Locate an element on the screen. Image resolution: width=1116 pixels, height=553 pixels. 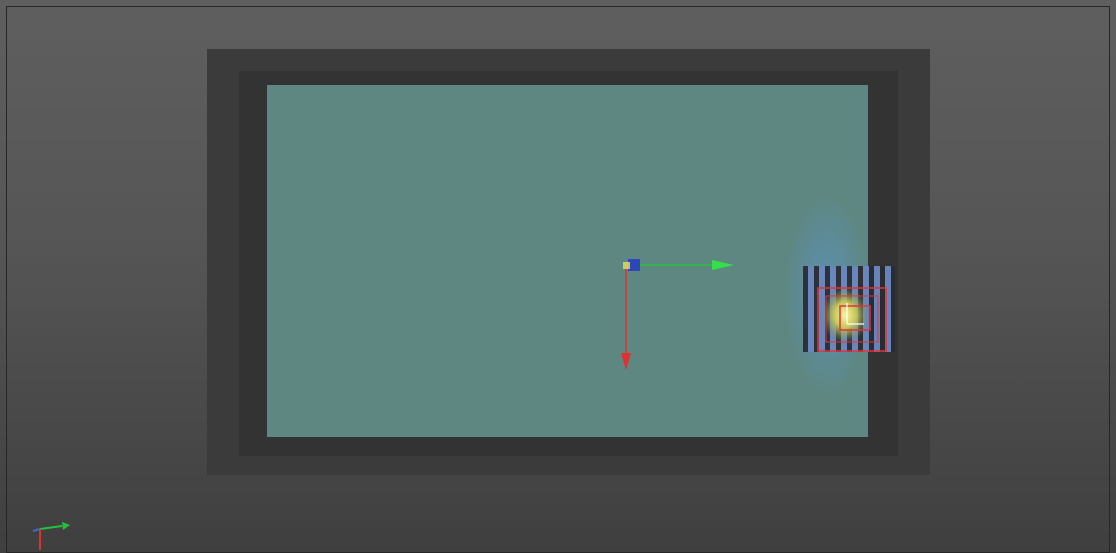
view-axis-icon is located at coordinates (51, 536).